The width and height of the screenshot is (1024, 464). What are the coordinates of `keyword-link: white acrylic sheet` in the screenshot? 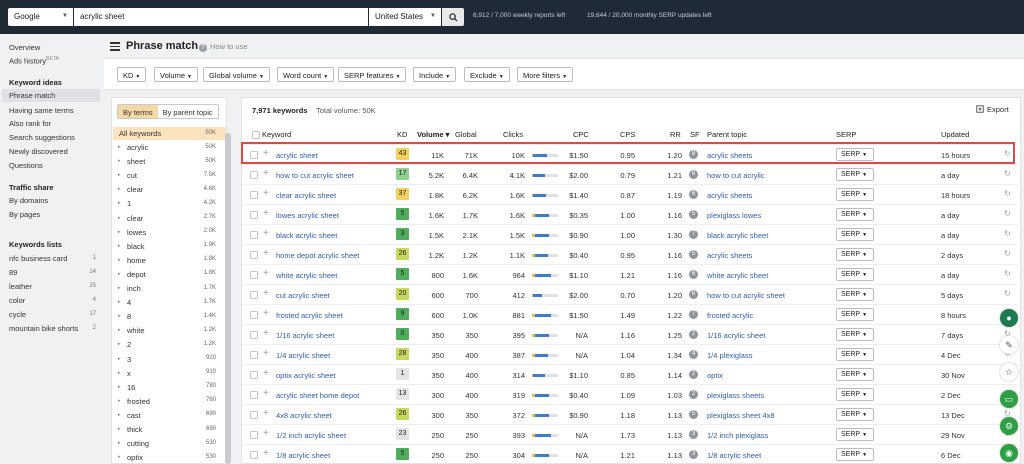 It's located at (306, 275).